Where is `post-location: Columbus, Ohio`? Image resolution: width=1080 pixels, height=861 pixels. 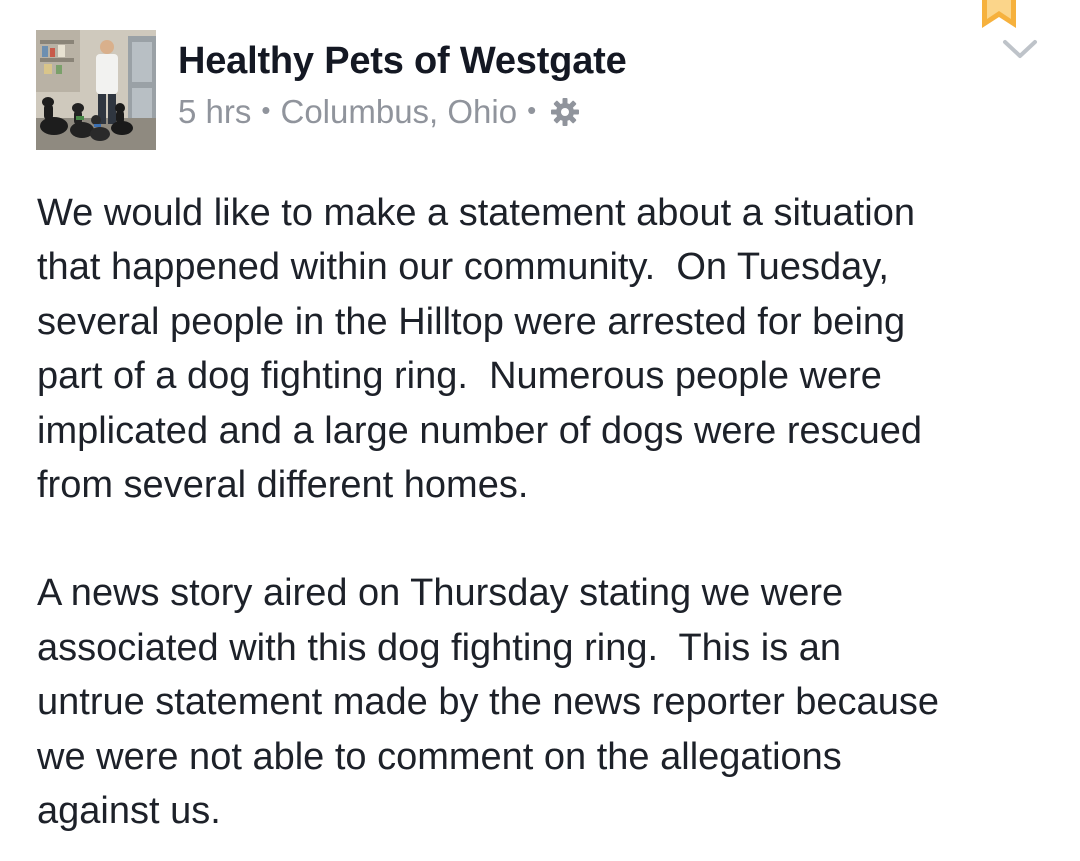
post-location: Columbus, Ohio is located at coordinates (398, 112).